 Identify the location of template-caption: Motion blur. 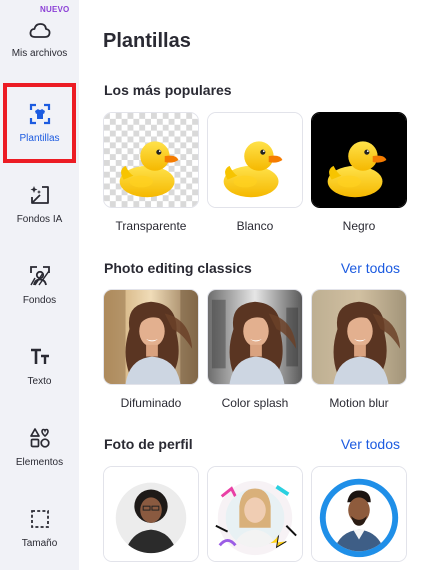
(359, 403).